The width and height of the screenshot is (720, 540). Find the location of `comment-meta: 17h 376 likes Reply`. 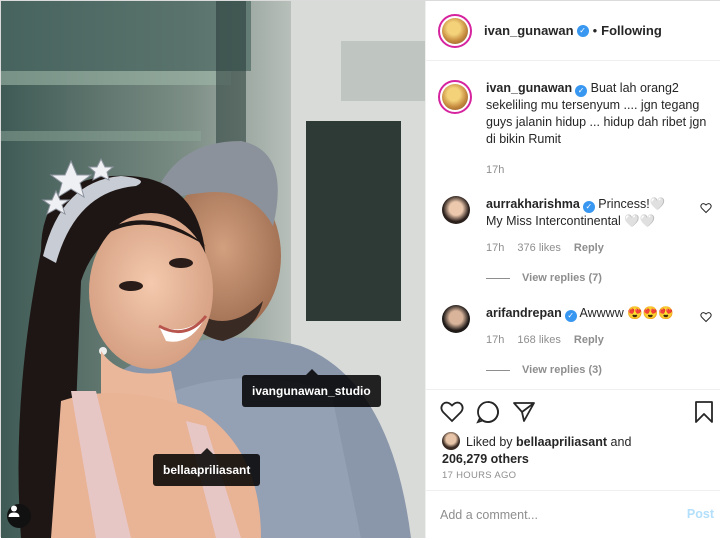

comment-meta: 17h 376 likes Reply is located at coordinates (599, 248).